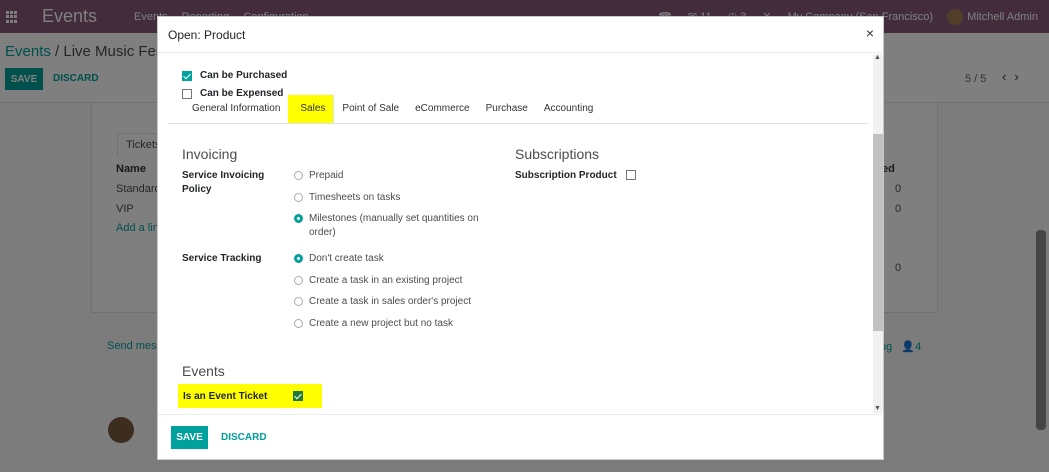  What do you see at coordinates (877, 408) in the screenshot?
I see `scroll-down-icon: ▼` at bounding box center [877, 408].